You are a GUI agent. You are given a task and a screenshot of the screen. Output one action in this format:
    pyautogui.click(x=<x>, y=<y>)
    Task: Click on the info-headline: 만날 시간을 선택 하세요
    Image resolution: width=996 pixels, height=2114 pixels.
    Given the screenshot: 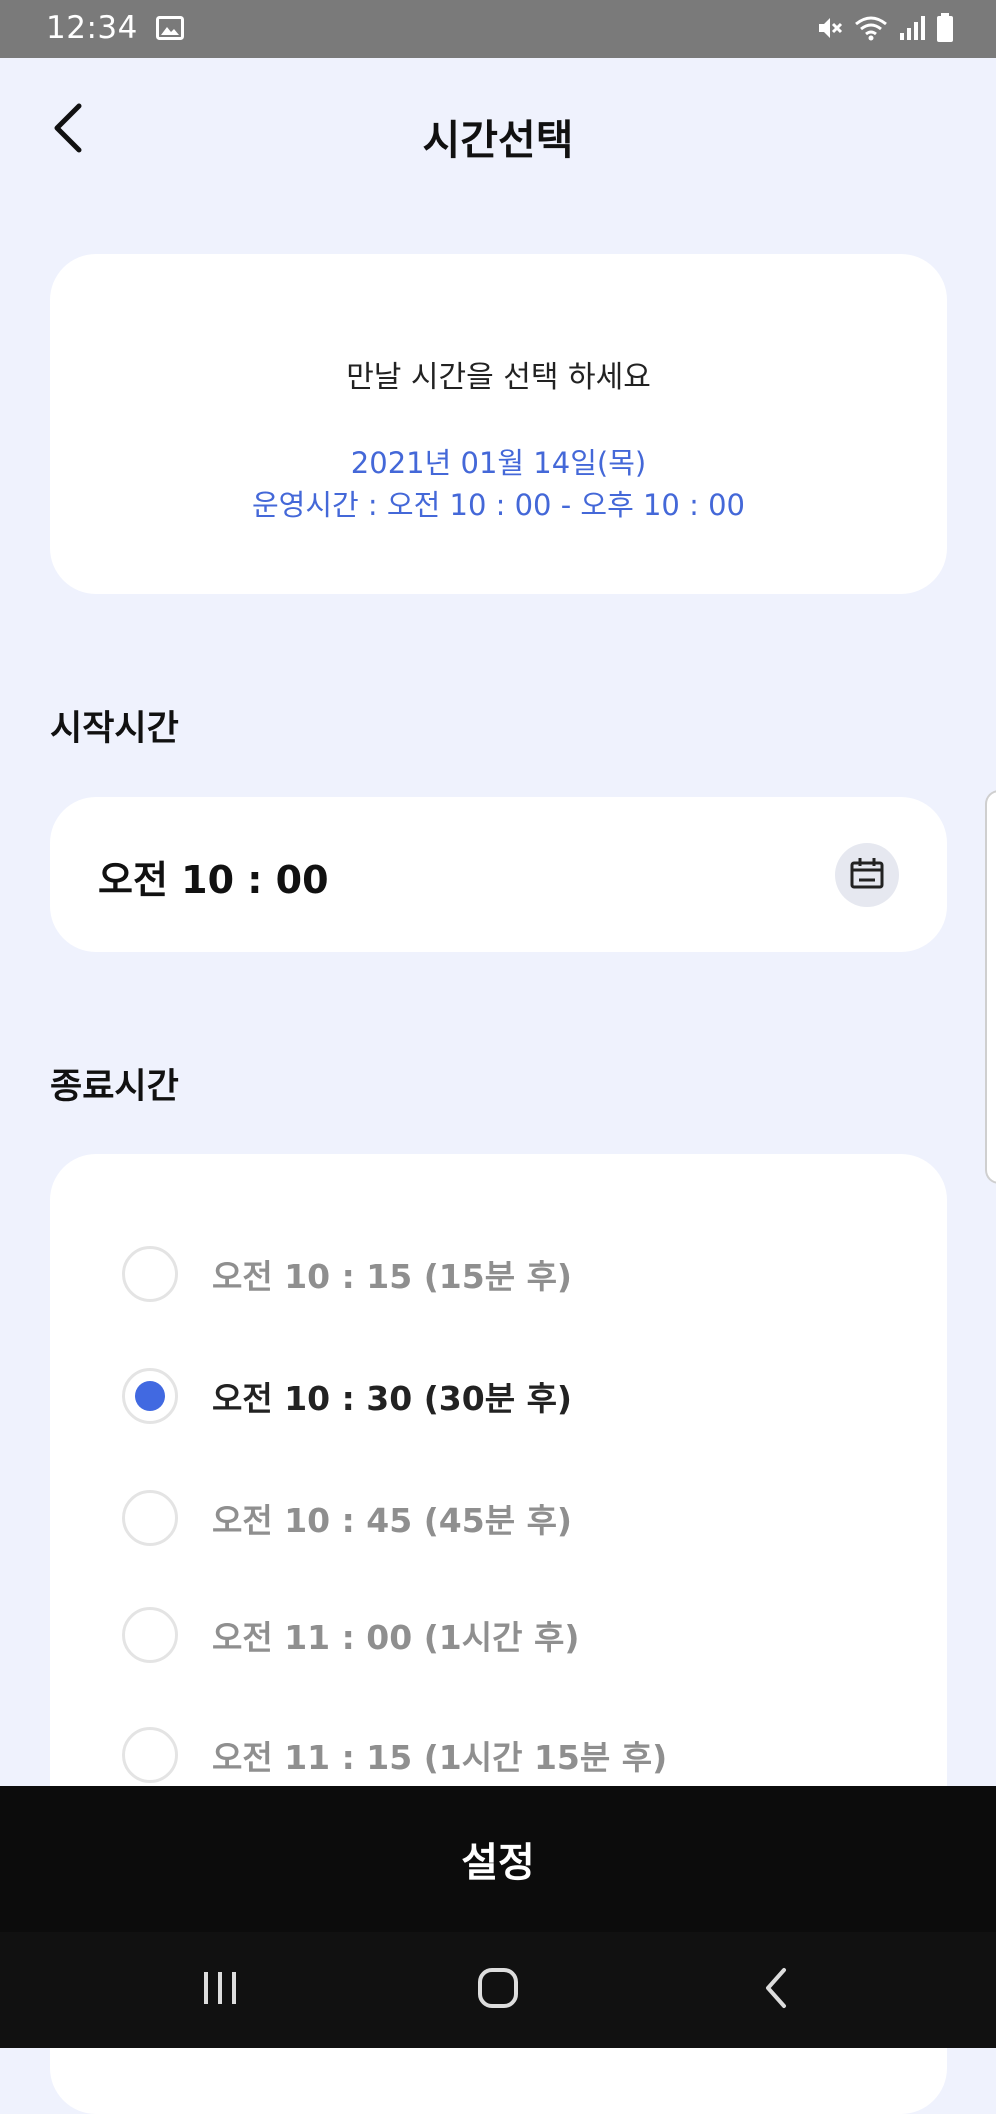 What is the action you would take?
    pyautogui.click(x=498, y=377)
    